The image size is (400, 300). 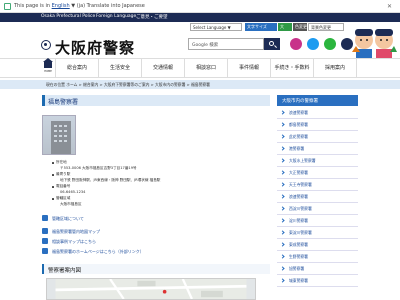 I want to click on link-jurisdiction: 管轄区域について, so click(x=68, y=219).